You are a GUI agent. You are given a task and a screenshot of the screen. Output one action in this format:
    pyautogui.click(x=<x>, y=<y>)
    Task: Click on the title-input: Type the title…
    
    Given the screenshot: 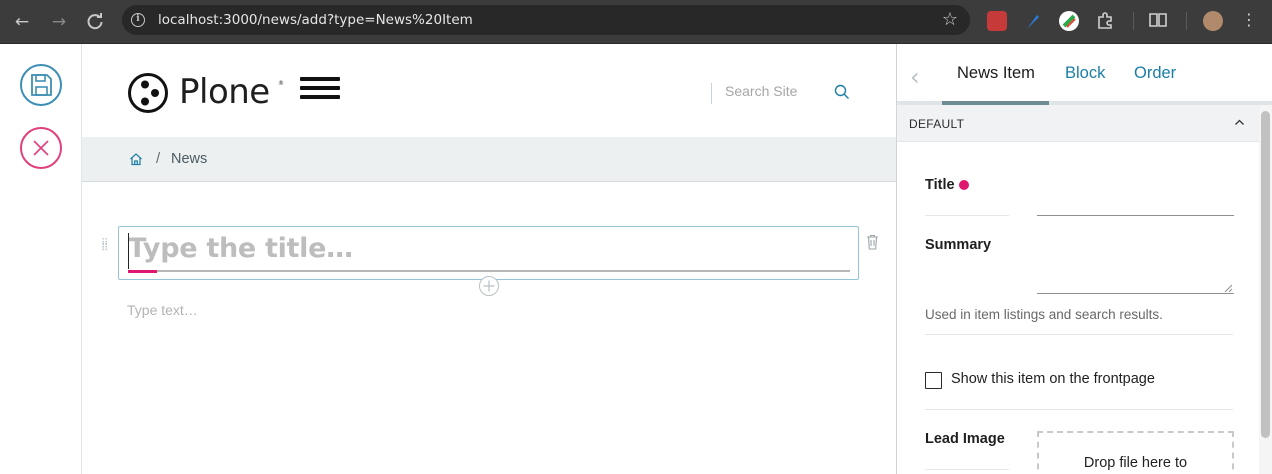 What is the action you would take?
    pyautogui.click(x=240, y=248)
    